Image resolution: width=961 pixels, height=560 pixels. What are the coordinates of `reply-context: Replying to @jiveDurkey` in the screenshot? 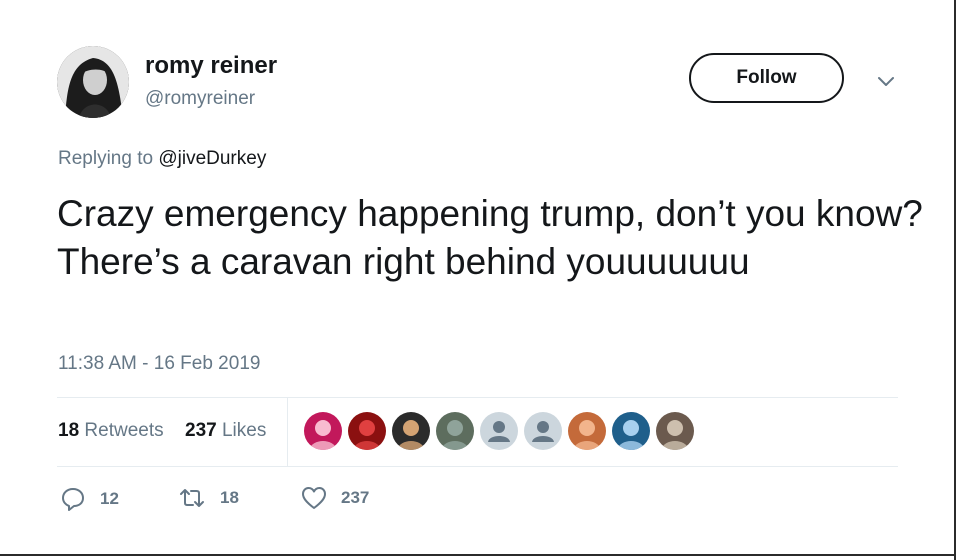 It's located at (162, 159).